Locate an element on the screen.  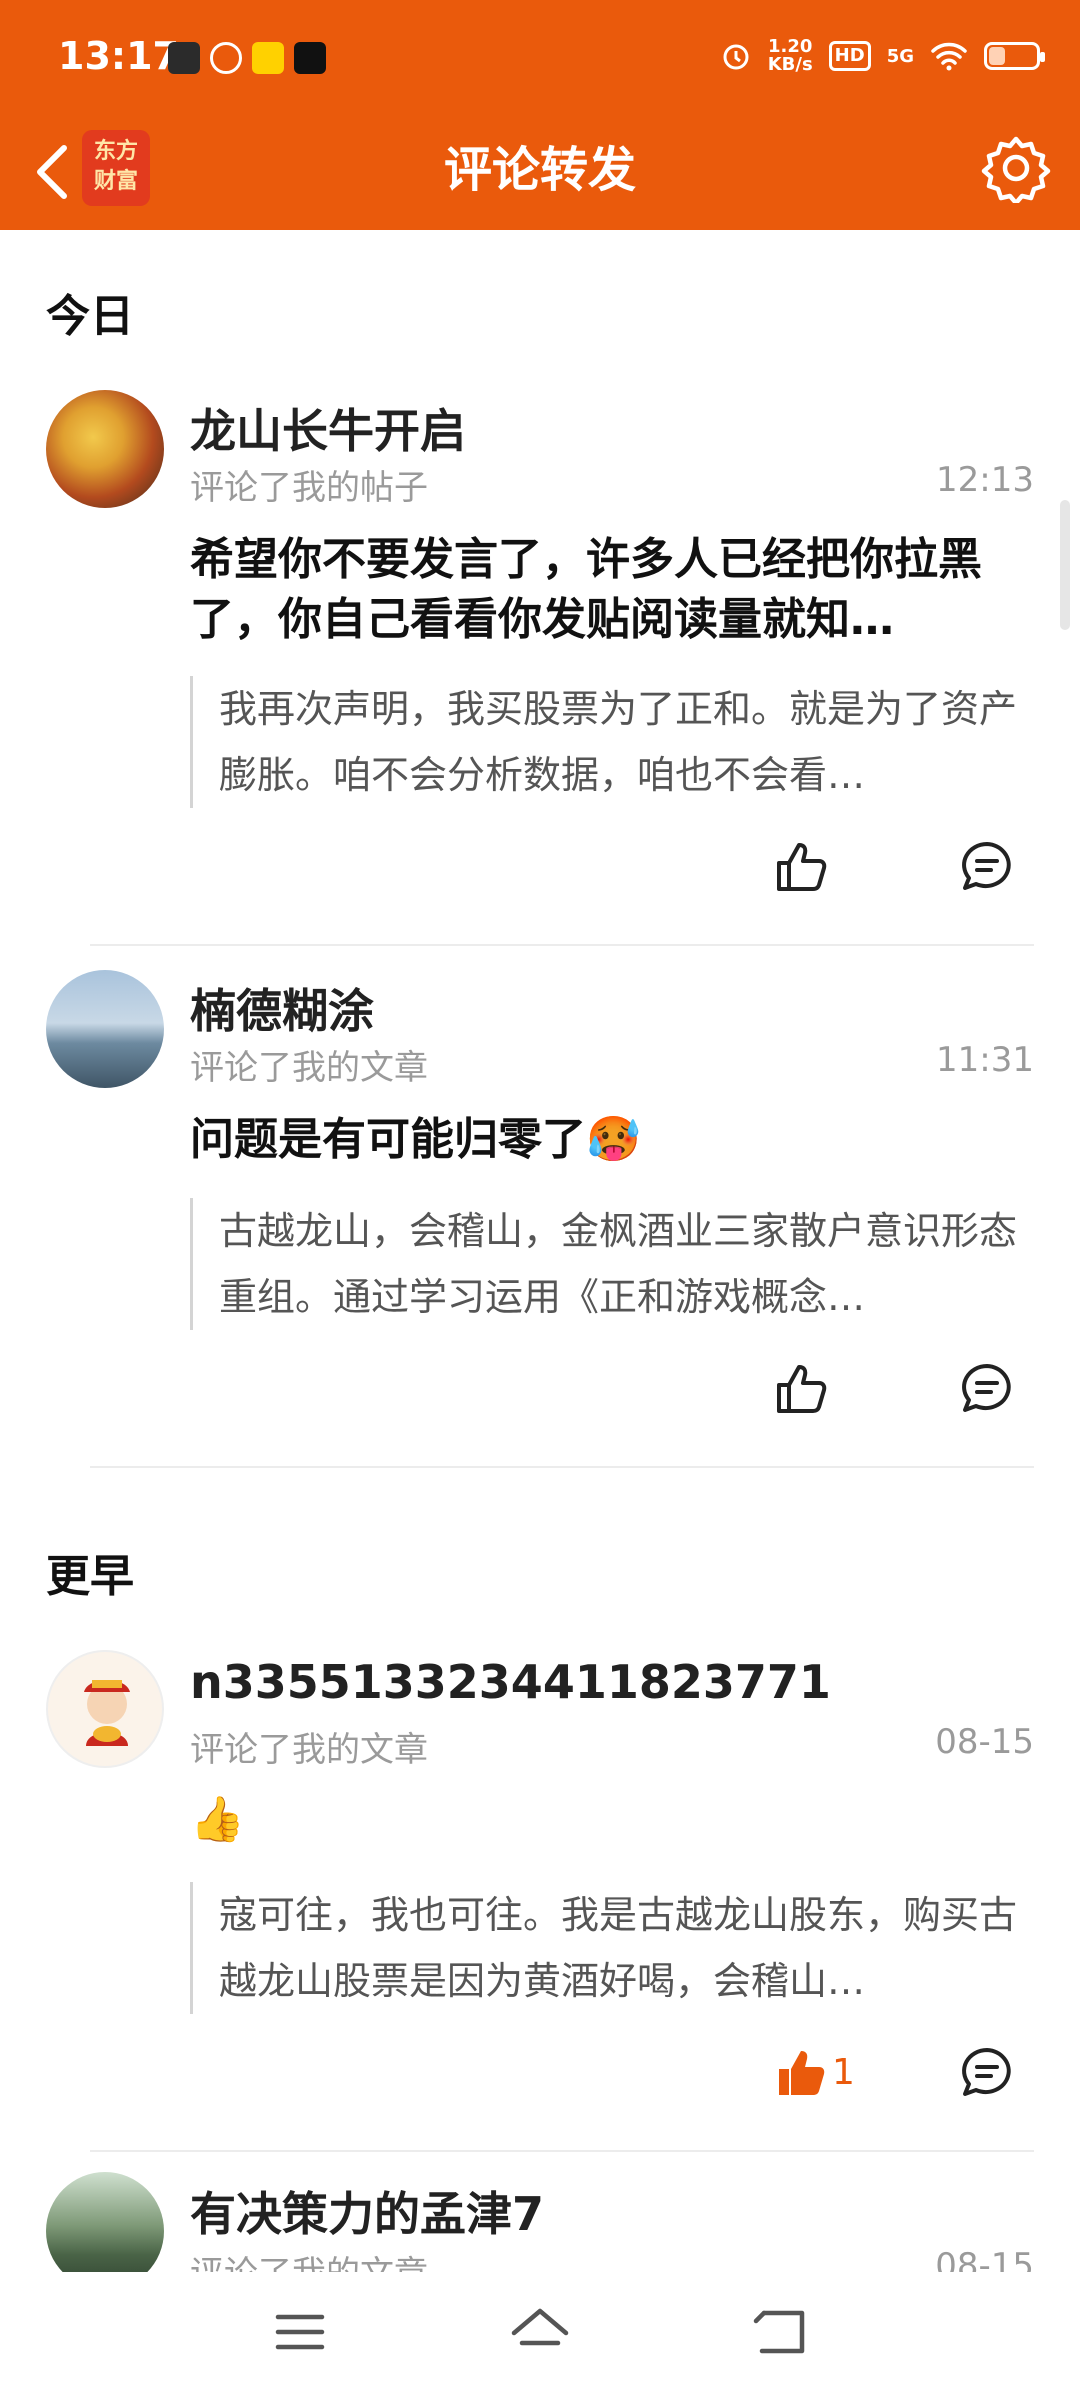
notification-icons is located at coordinates (247, 58).